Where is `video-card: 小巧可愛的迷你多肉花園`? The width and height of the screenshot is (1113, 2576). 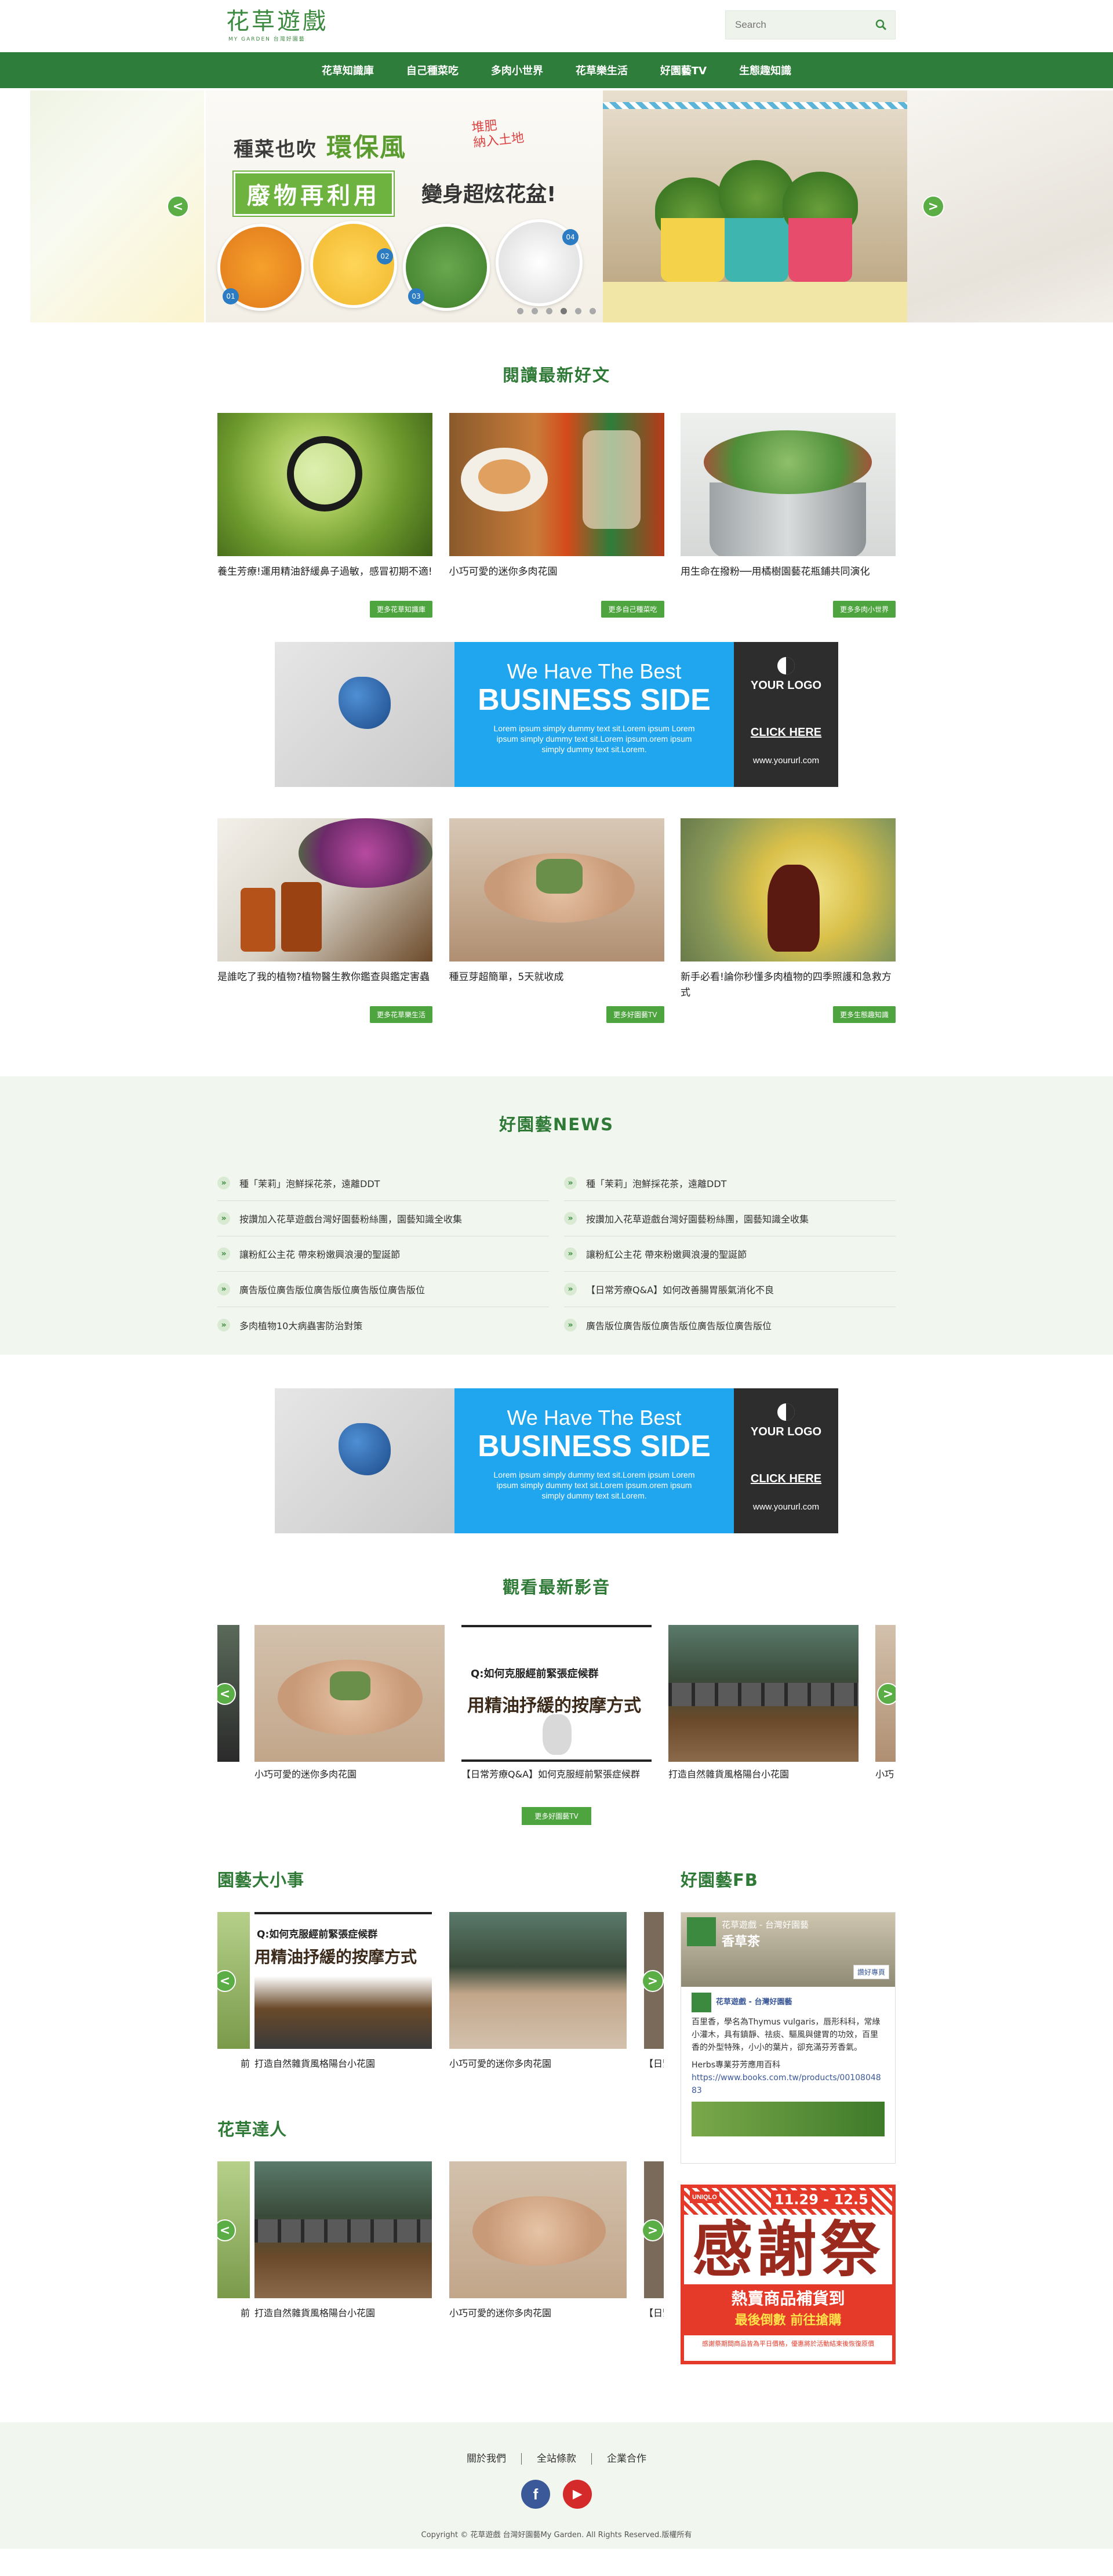
video-card: 小巧可愛的迷你多肉花園 is located at coordinates (349, 1703).